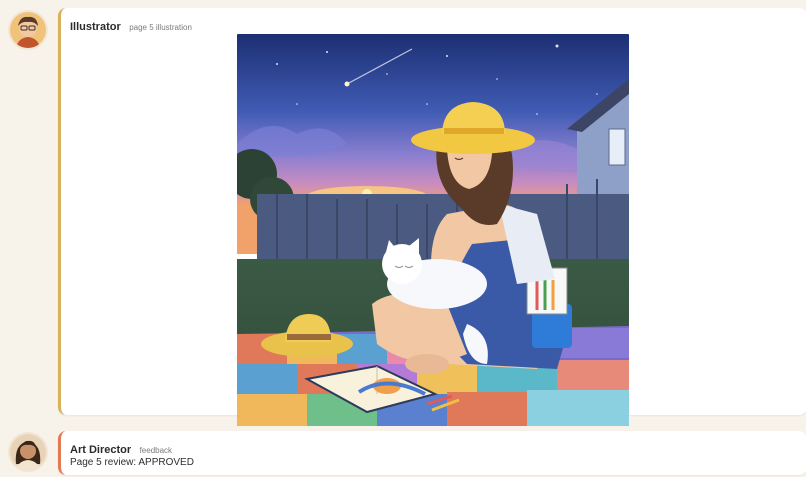 This screenshot has height=477, width=806. What do you see at coordinates (95, 27) in the screenshot?
I see `sender-name: Illustrator` at bounding box center [95, 27].